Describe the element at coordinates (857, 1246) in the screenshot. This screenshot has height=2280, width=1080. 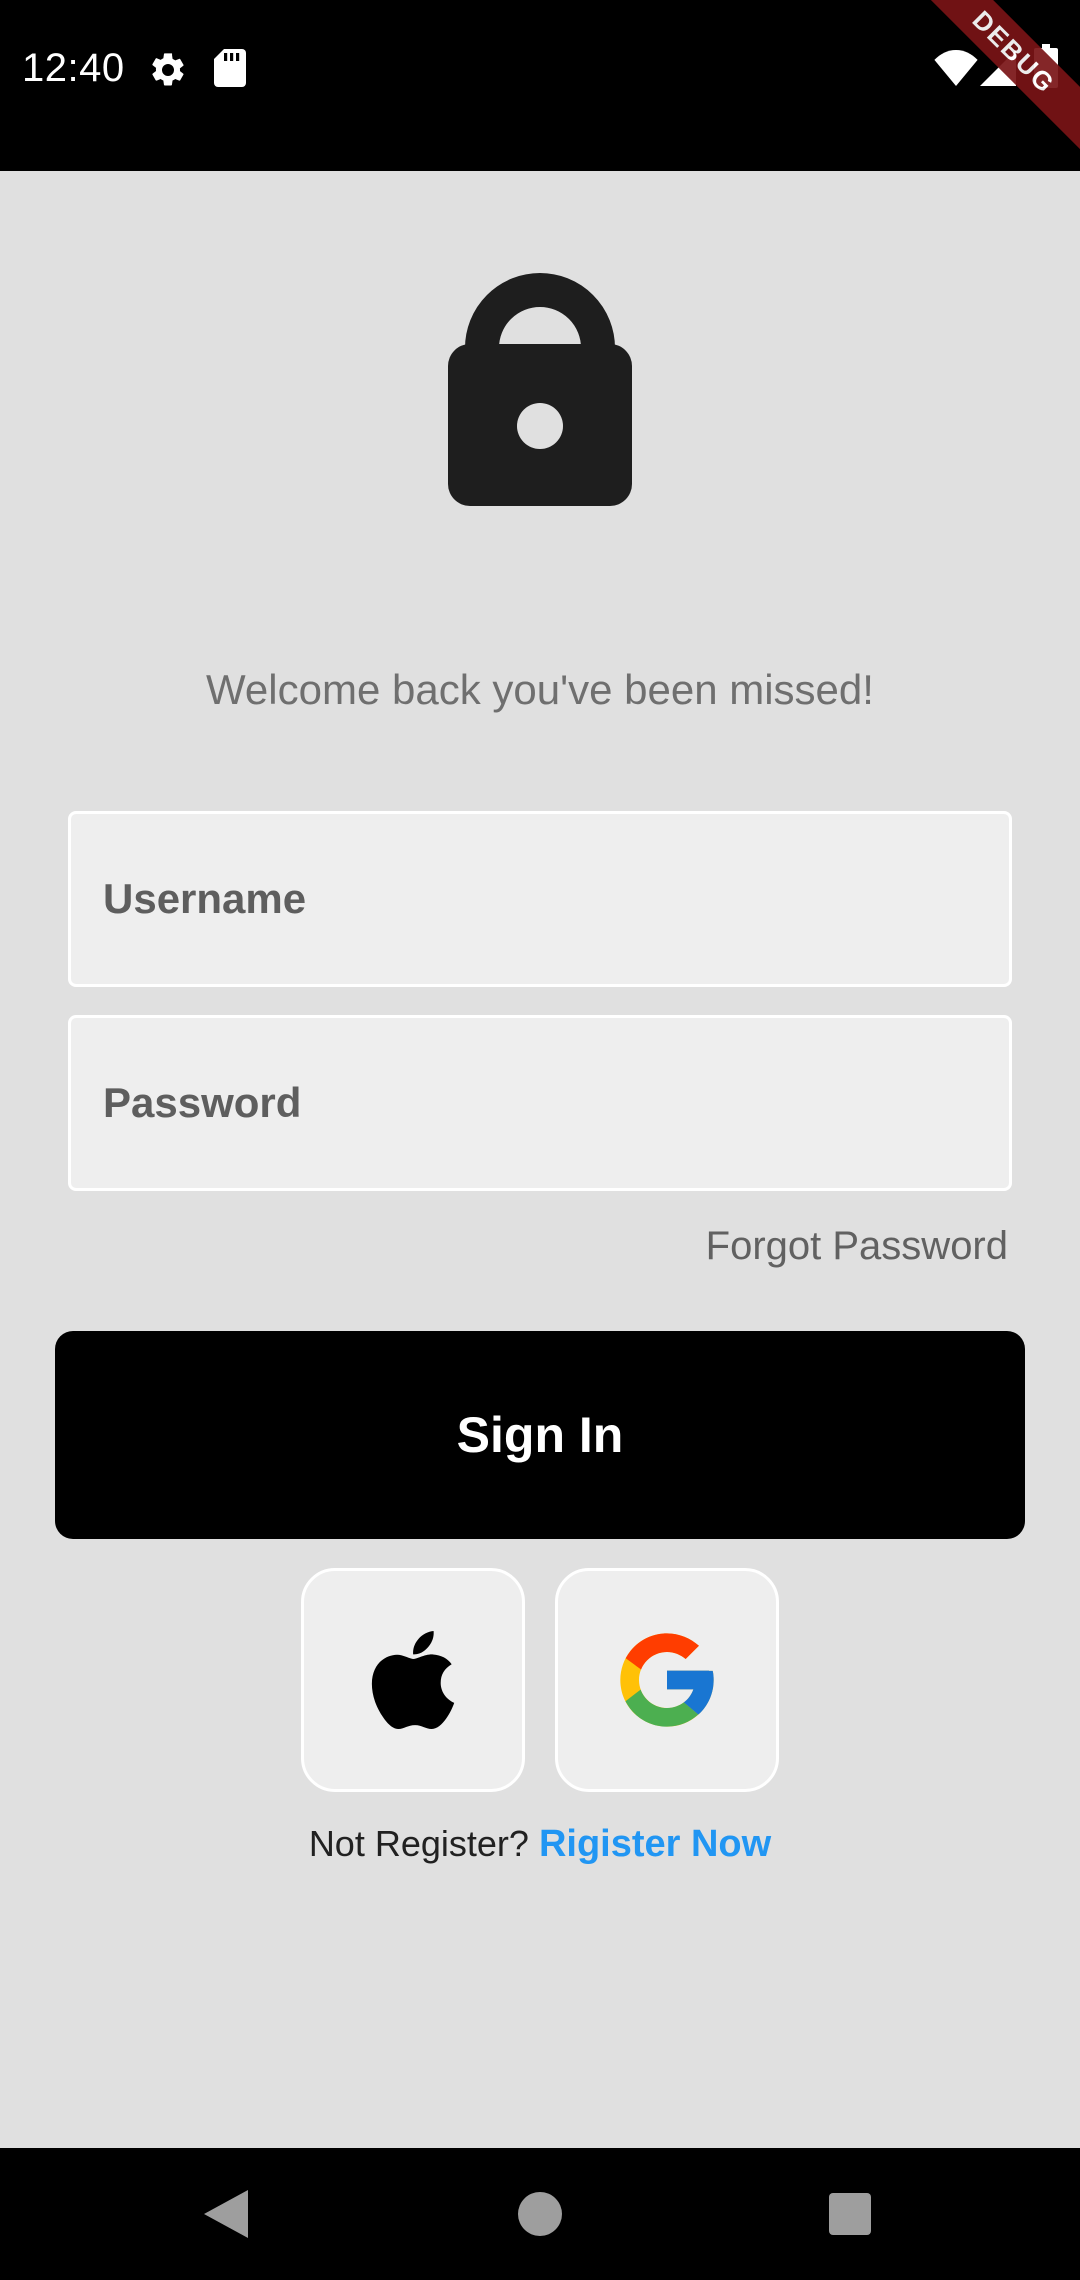
I see `forgot-password-link: Forgot Password` at that location.